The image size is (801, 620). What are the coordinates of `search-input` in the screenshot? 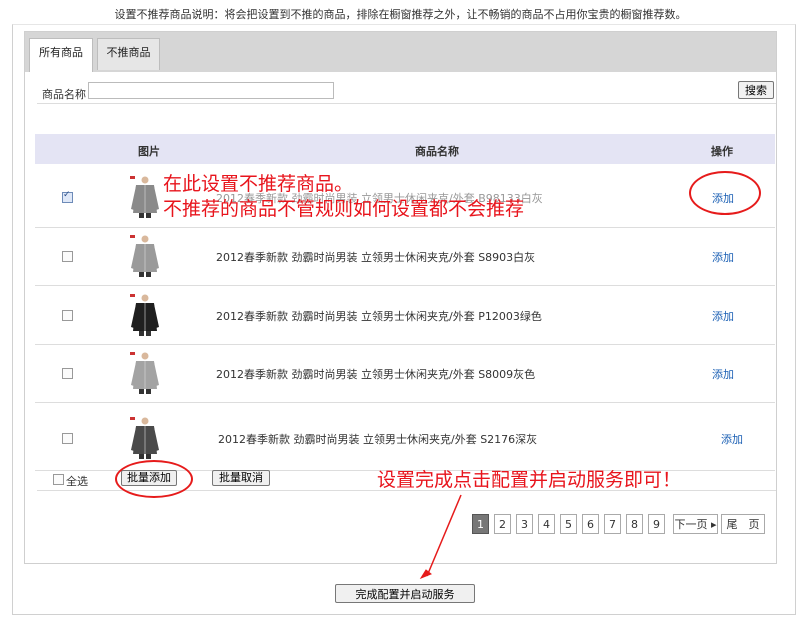 It's located at (211, 90).